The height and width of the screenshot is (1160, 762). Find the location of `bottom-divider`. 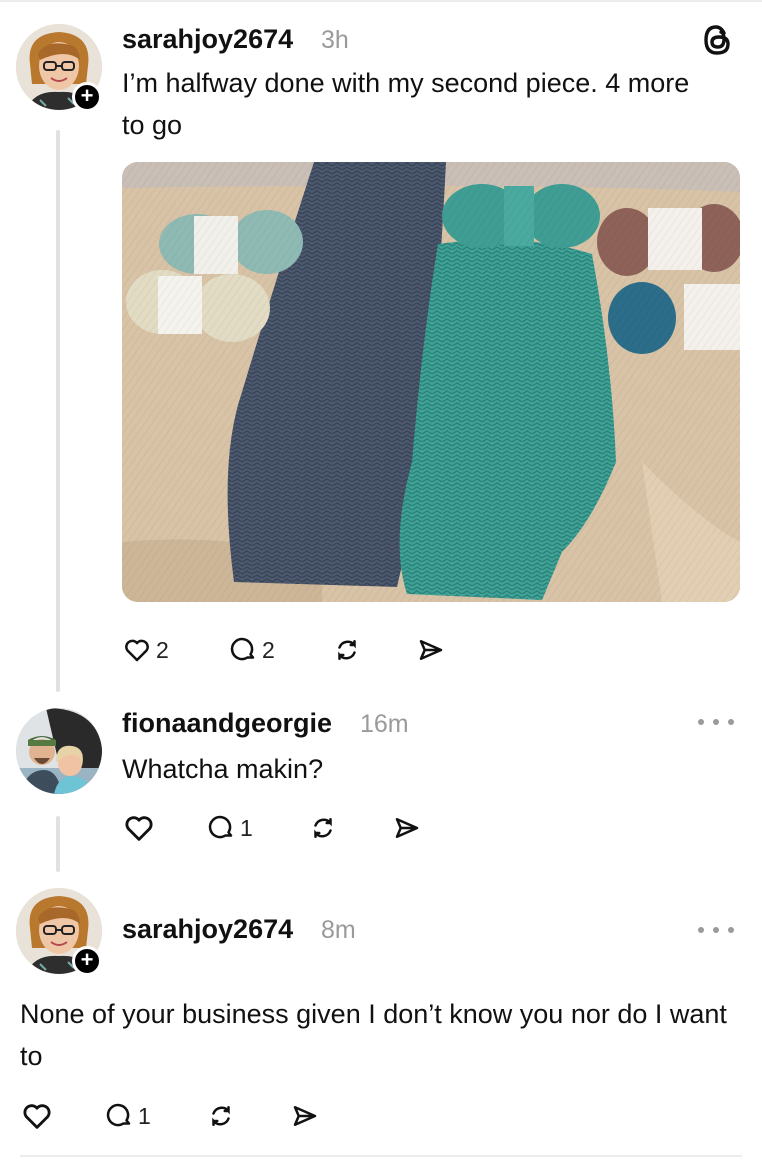

bottom-divider is located at coordinates (381, 1156).